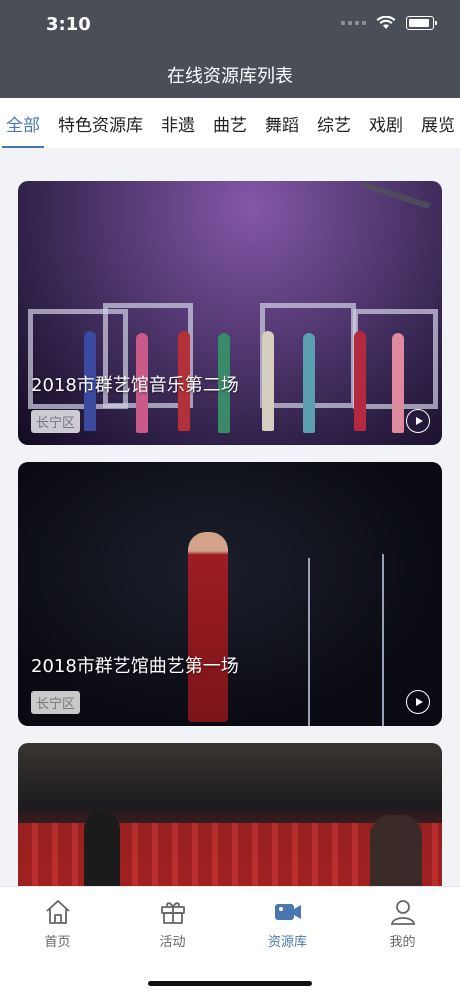  I want to click on nav-home-label: 首页, so click(57, 942).